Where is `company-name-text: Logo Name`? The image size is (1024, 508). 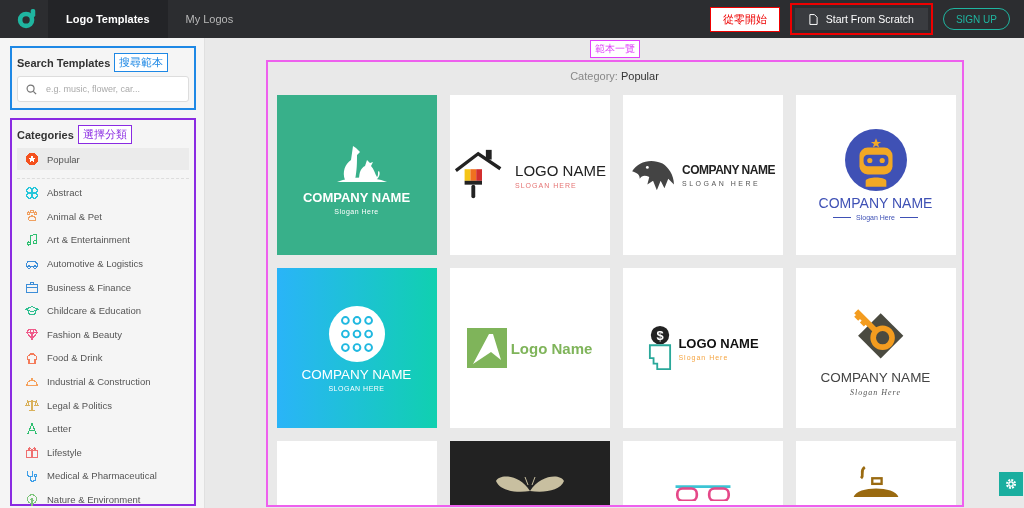 company-name-text: Logo Name is located at coordinates (551, 348).